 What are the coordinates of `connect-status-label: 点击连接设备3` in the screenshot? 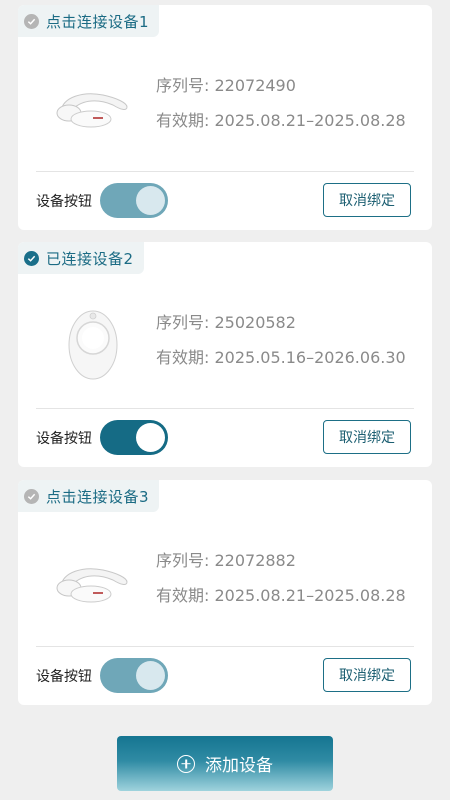 It's located at (98, 496).